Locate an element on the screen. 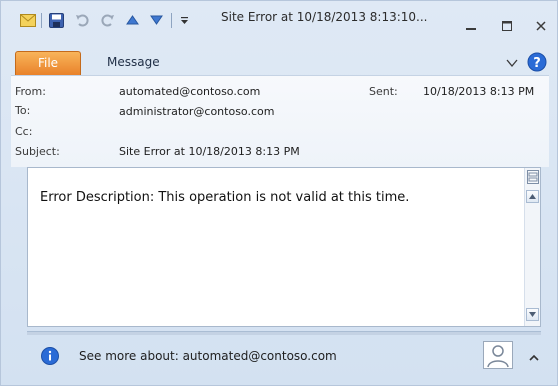 This screenshot has width=558, height=386. close-button is located at coordinates (541, 26).